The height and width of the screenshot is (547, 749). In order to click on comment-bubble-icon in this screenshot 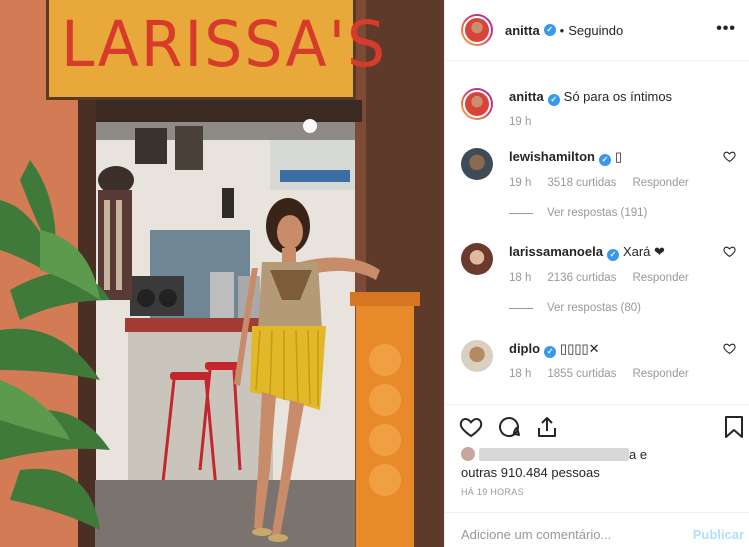, I will do `click(509, 427)`.